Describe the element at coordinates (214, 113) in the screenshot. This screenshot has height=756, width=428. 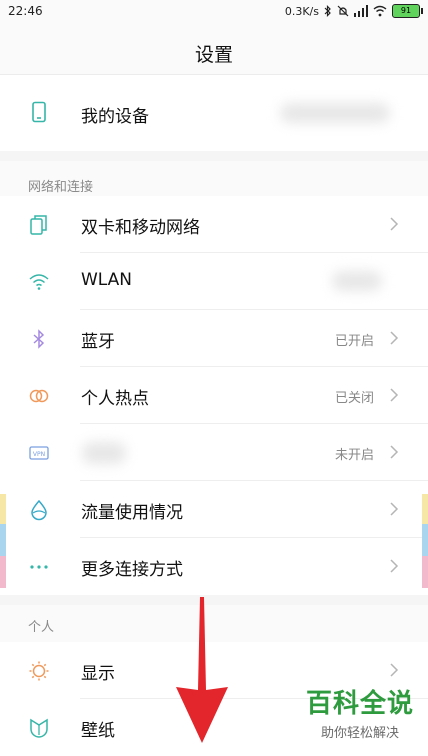
I see `my-device-item: 我的设备` at that location.